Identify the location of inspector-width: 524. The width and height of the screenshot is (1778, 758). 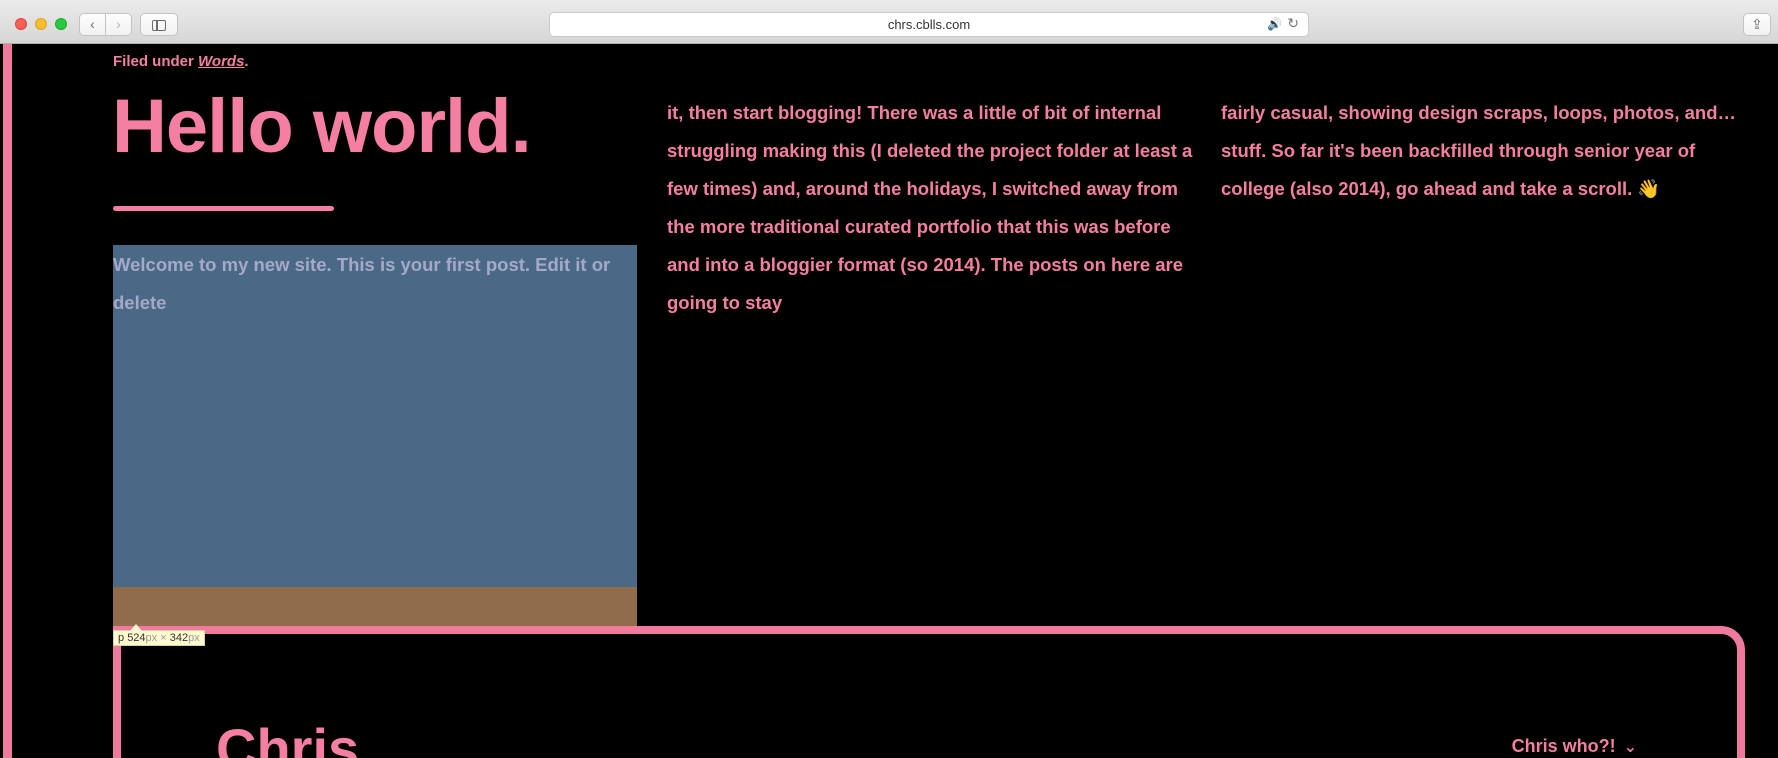
(136, 638).